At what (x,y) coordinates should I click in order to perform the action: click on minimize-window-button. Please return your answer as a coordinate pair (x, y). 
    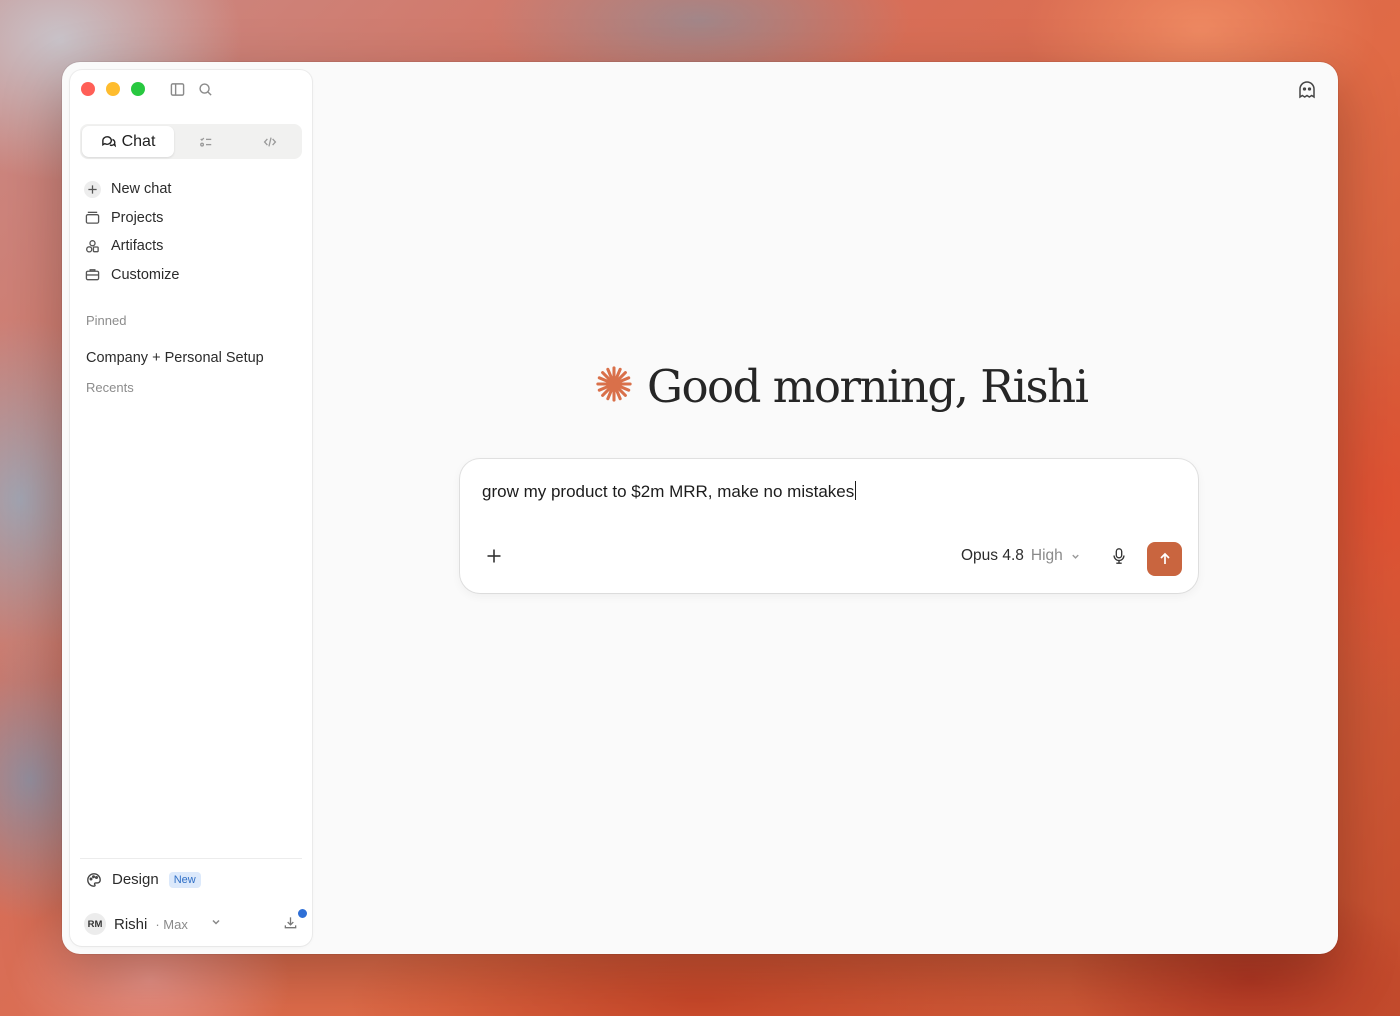
    Looking at the image, I should click on (113, 89).